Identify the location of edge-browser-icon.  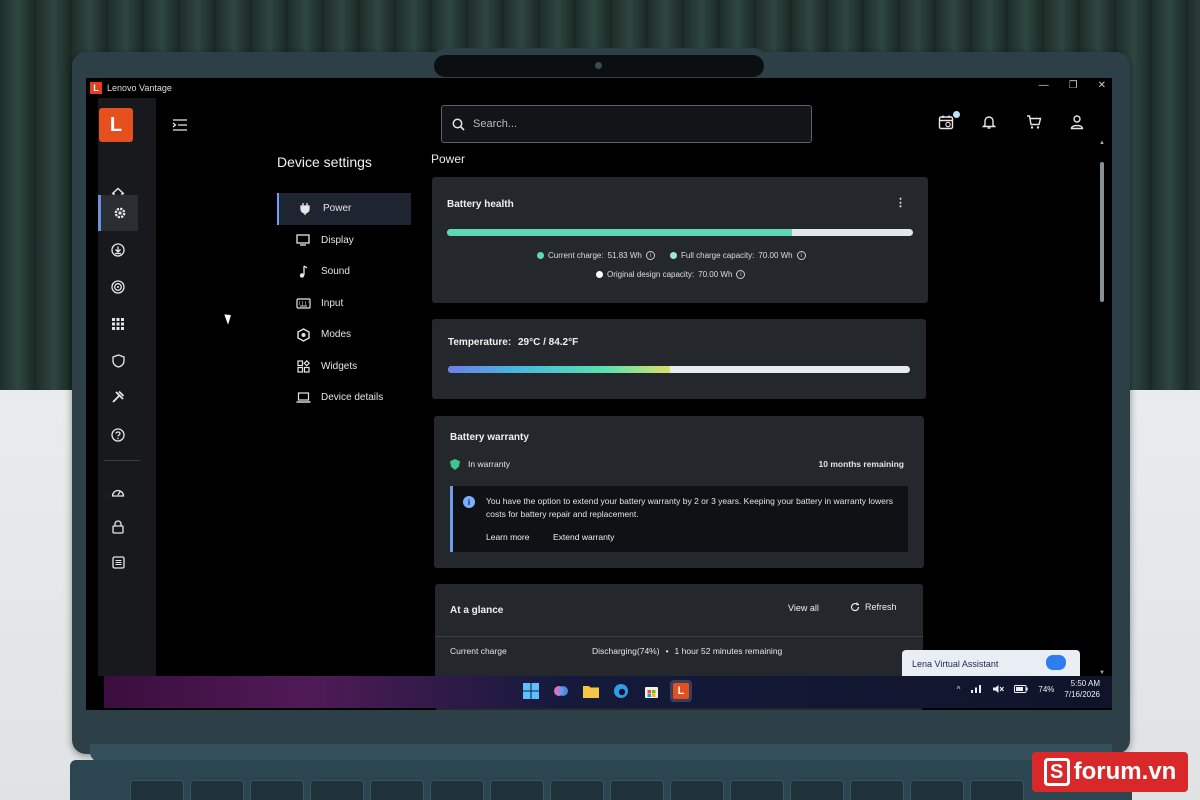
(621, 691).